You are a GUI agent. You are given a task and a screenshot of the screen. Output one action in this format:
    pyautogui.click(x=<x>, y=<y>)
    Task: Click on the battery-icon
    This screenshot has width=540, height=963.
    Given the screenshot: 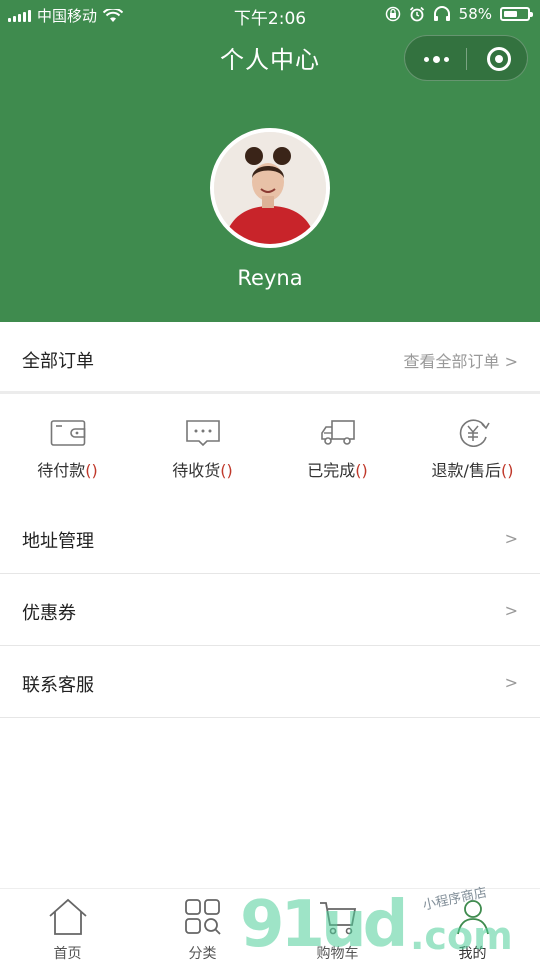 What is the action you would take?
    pyautogui.click(x=516, y=14)
    